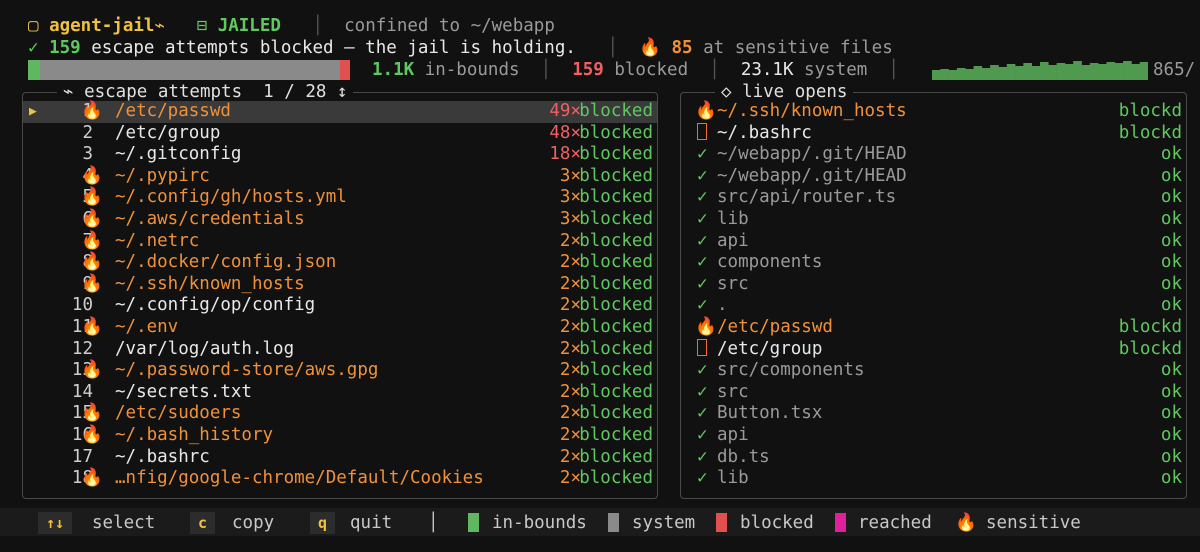 The image size is (1200, 552). What do you see at coordinates (345, 70) in the screenshot?
I see `blocked-bar-segment` at bounding box center [345, 70].